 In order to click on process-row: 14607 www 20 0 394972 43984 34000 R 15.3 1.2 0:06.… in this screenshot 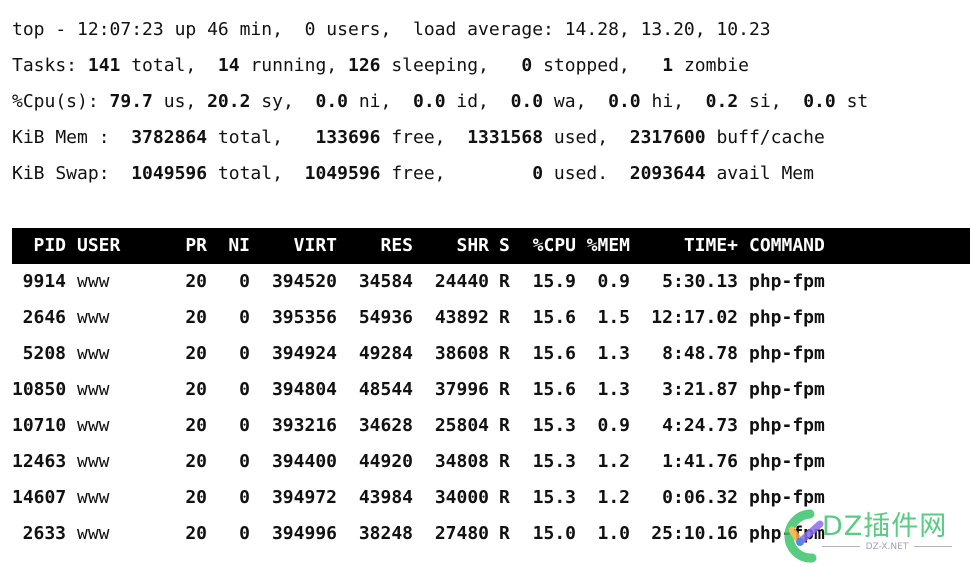, I will do `click(491, 498)`.